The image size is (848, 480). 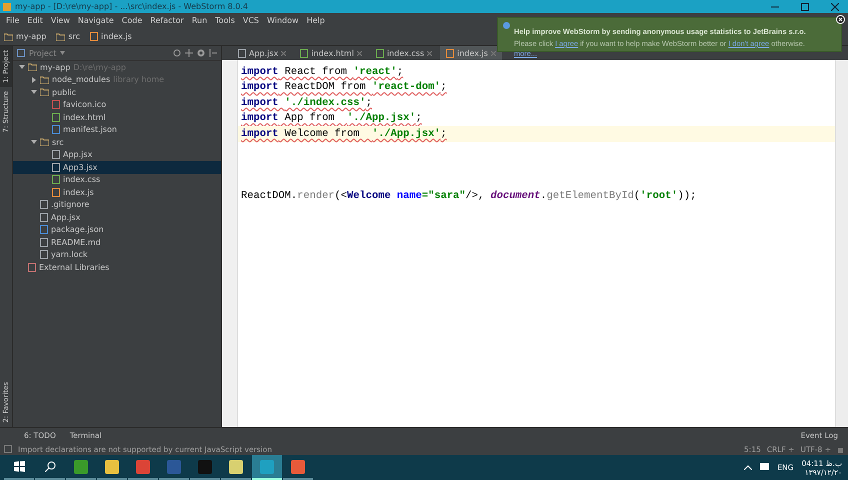 What do you see at coordinates (117, 242) in the screenshot?
I see `tree-row: README.md` at bounding box center [117, 242].